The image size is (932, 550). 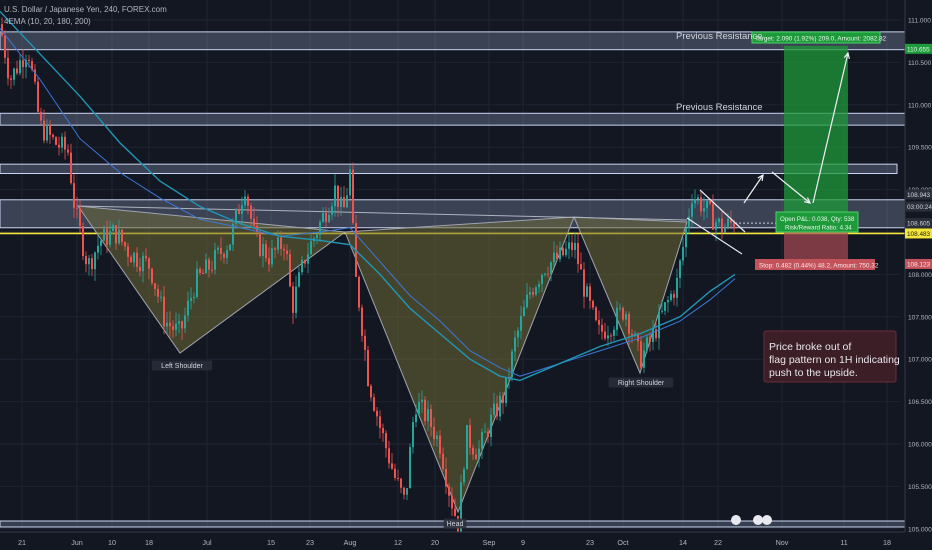 I want to click on note-line-1: flag pattern on 1H indicating, so click(x=834, y=360).